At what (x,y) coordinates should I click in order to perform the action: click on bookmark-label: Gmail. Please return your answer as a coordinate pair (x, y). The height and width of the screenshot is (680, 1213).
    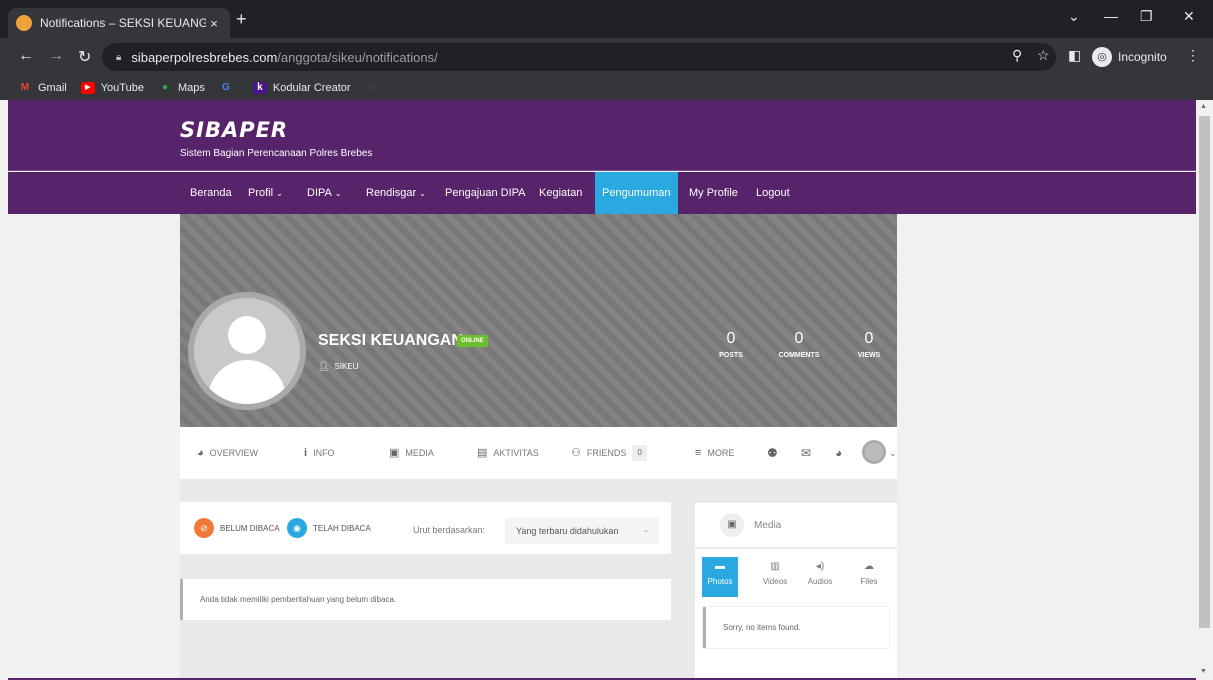
    Looking at the image, I should click on (52, 88).